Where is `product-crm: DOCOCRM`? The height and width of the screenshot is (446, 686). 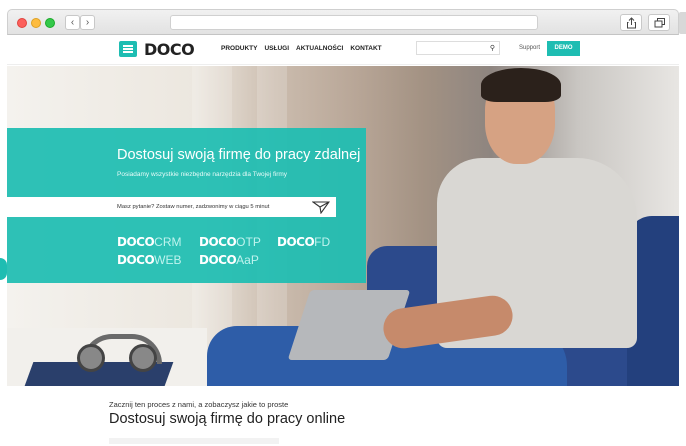 product-crm: DOCOCRM is located at coordinates (149, 242).